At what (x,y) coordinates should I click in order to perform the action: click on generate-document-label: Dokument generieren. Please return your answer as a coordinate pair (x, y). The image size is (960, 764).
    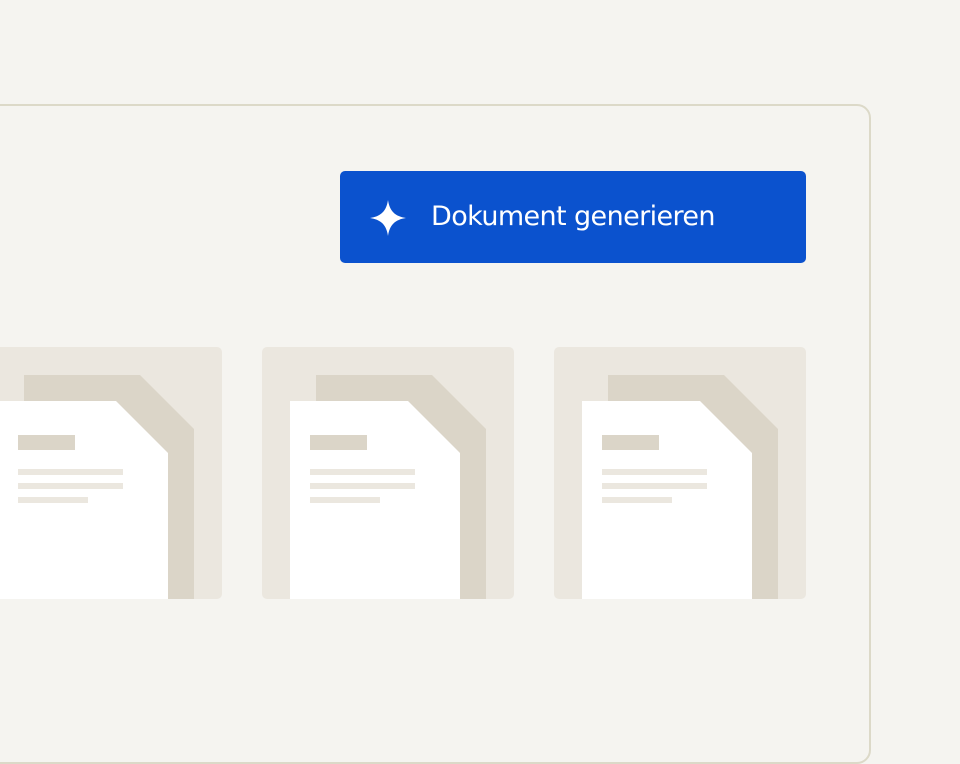
    Looking at the image, I should click on (573, 216).